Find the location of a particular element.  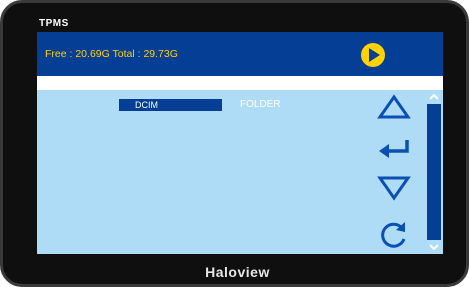

triangle-down-icon is located at coordinates (394, 188).